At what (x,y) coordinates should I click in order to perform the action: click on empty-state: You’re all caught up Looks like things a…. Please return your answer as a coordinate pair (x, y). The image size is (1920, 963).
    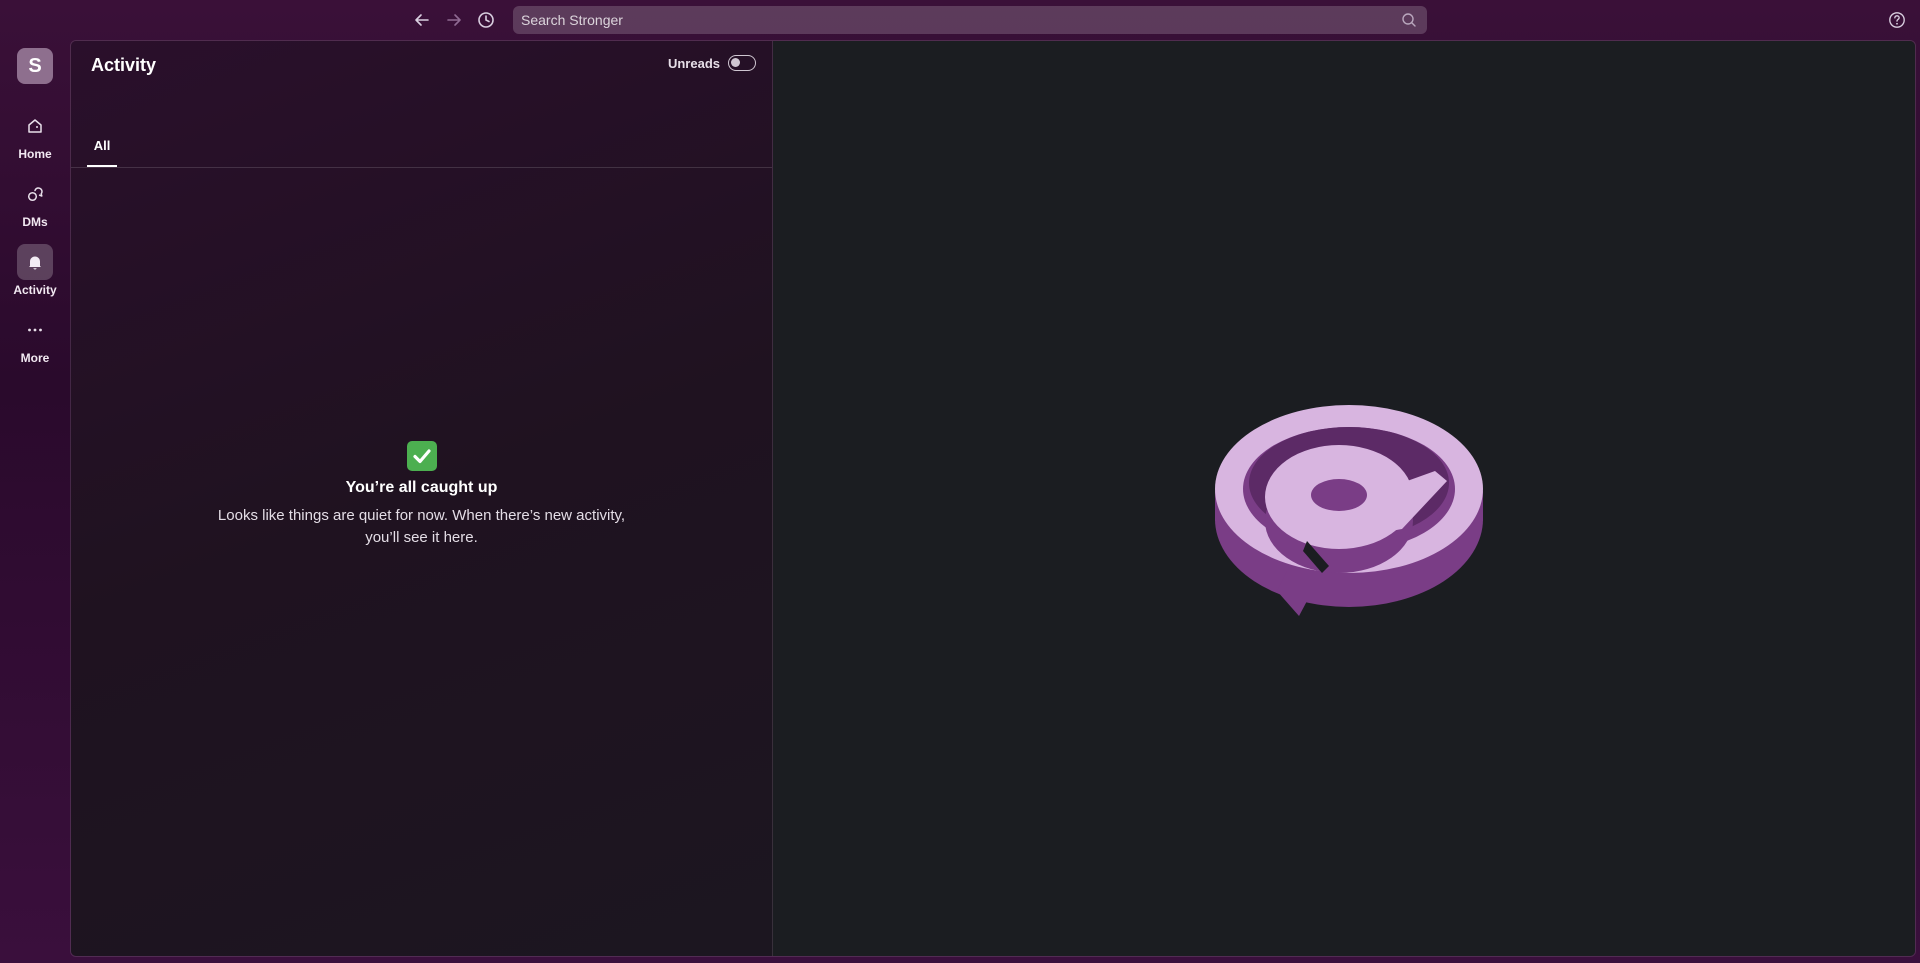
    Looking at the image, I should click on (421, 495).